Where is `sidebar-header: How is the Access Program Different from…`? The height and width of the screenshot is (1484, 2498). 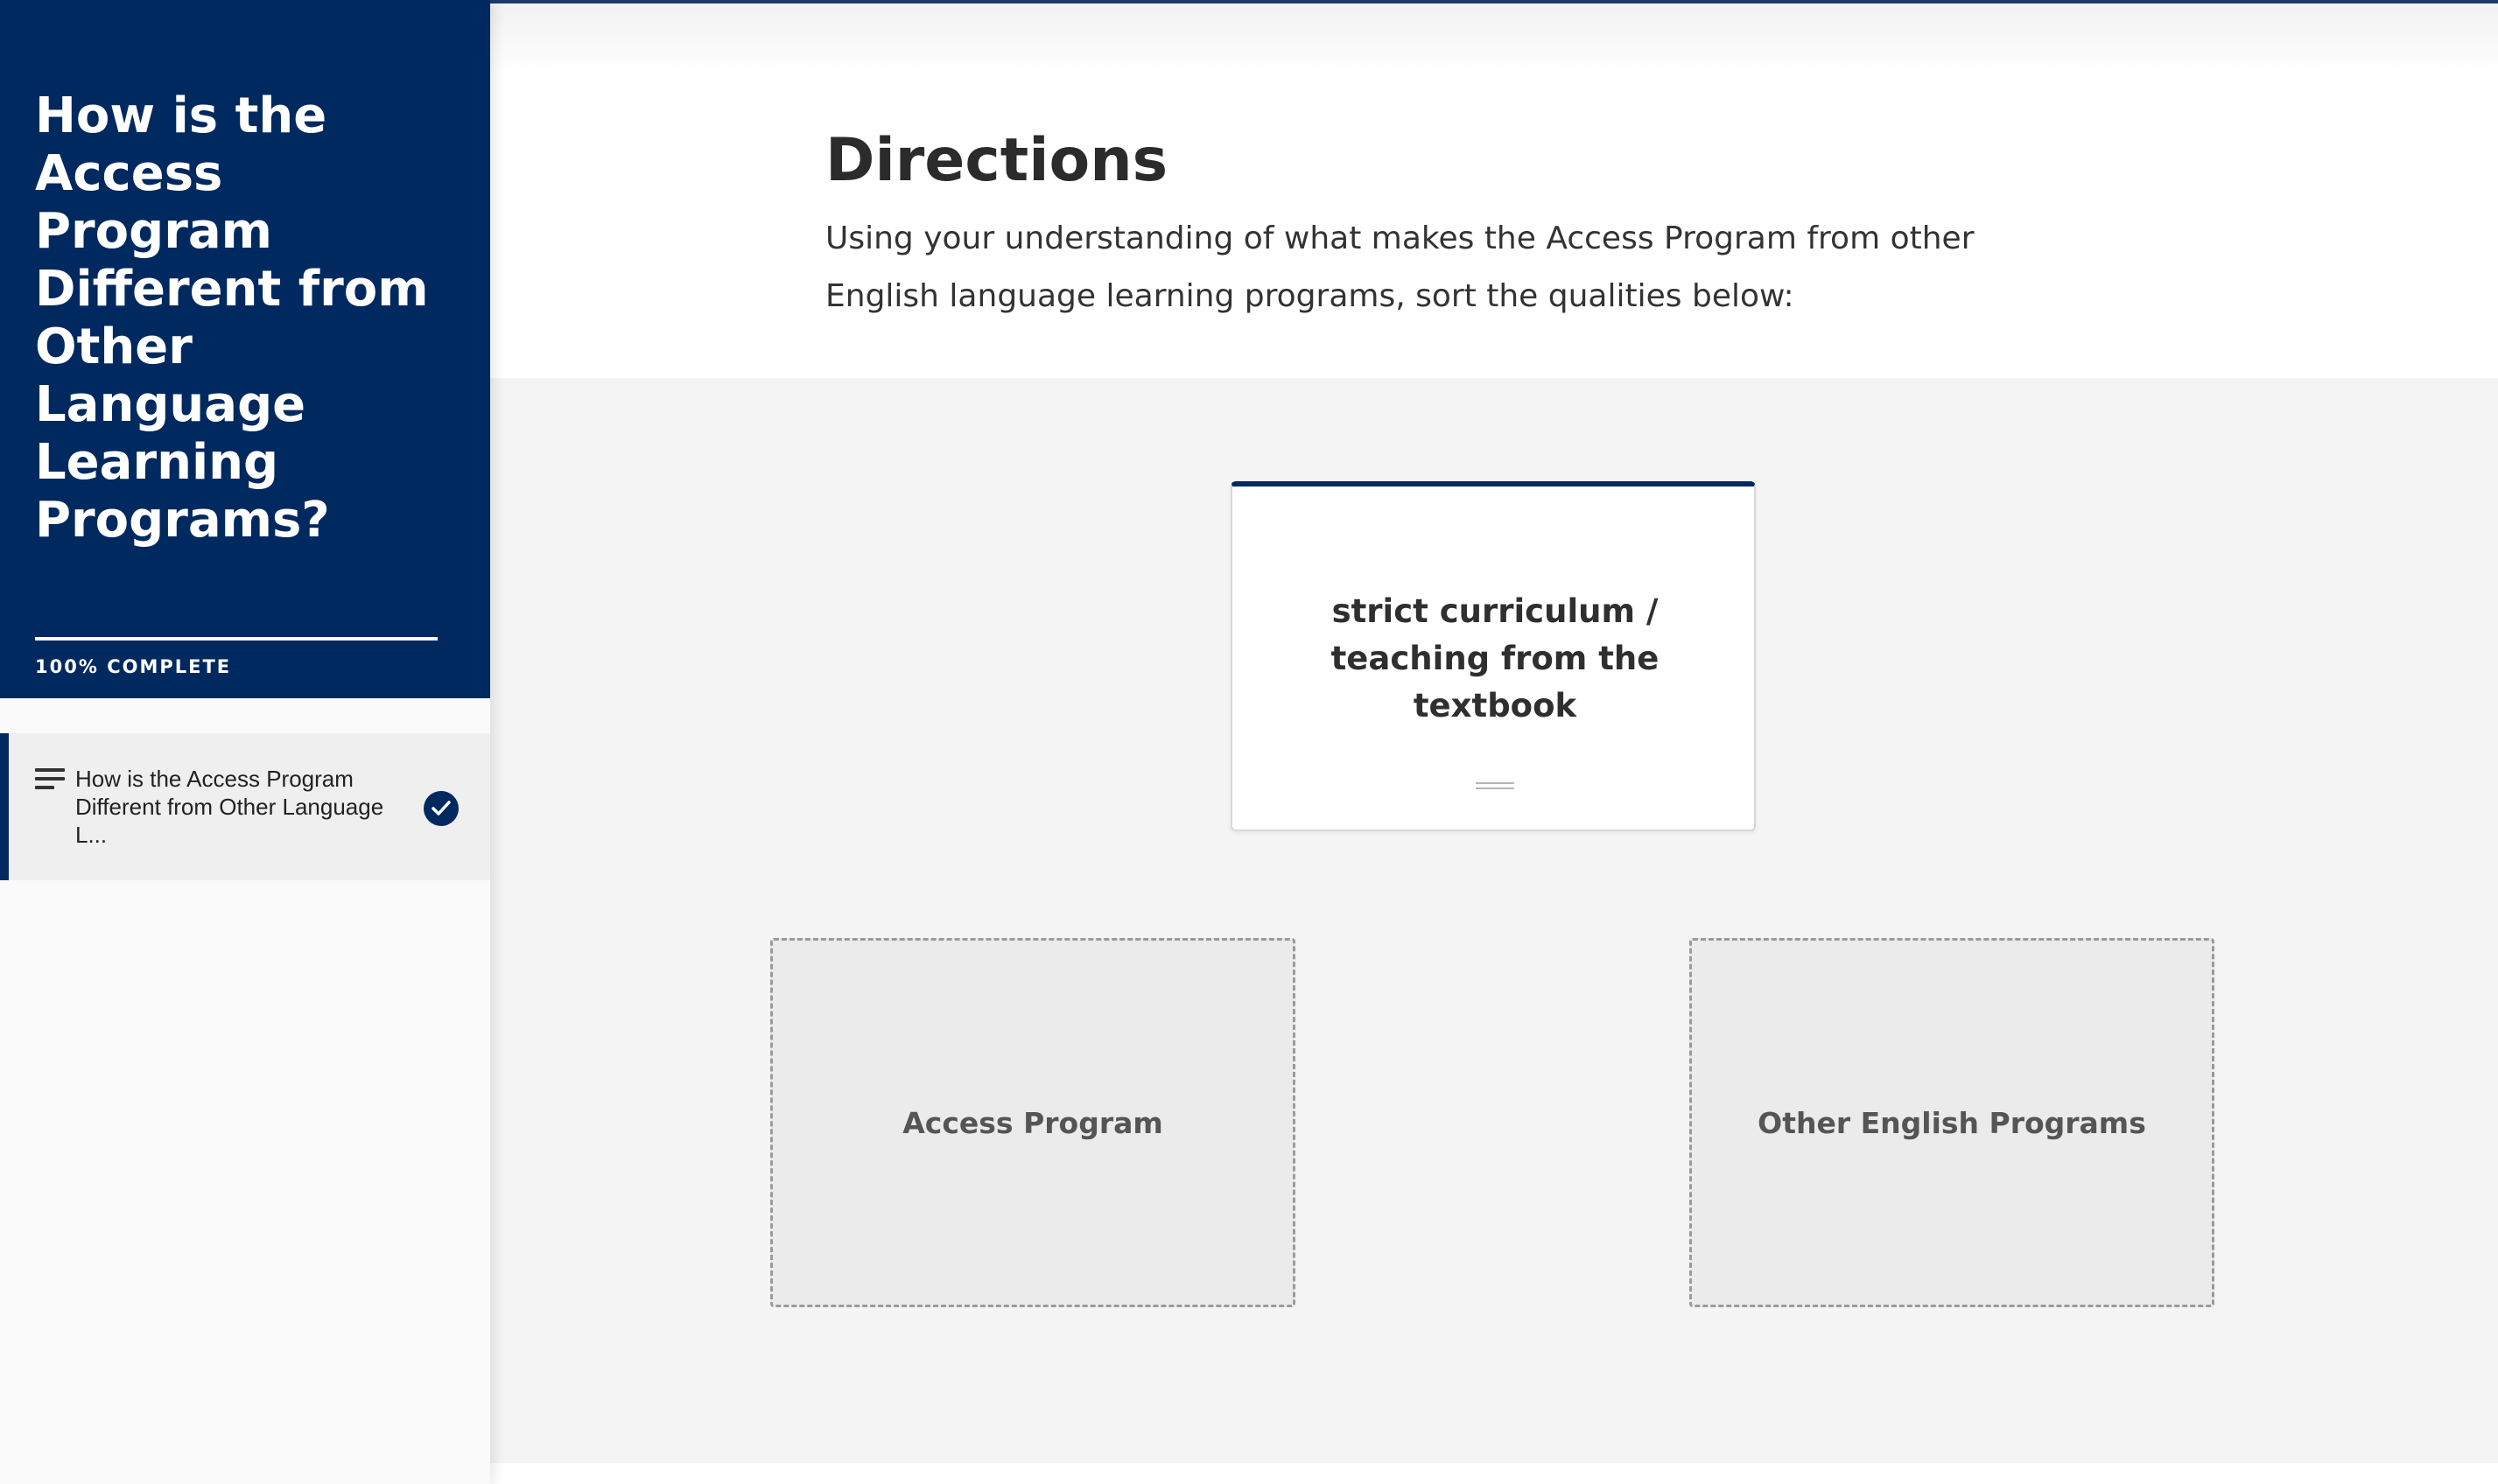 sidebar-header: How is the Access Program Different from… is located at coordinates (245, 349).